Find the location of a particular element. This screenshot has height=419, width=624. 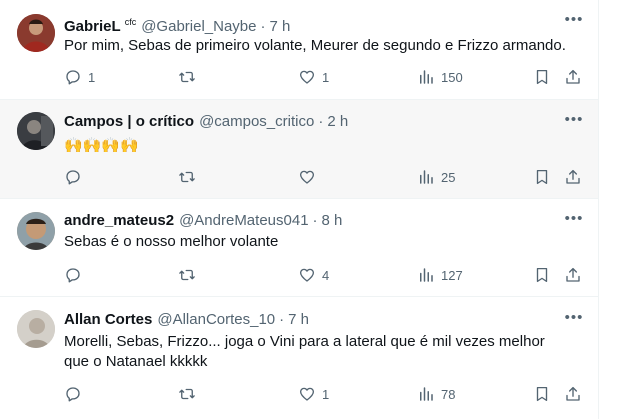

like-count: 4 is located at coordinates (326, 275).